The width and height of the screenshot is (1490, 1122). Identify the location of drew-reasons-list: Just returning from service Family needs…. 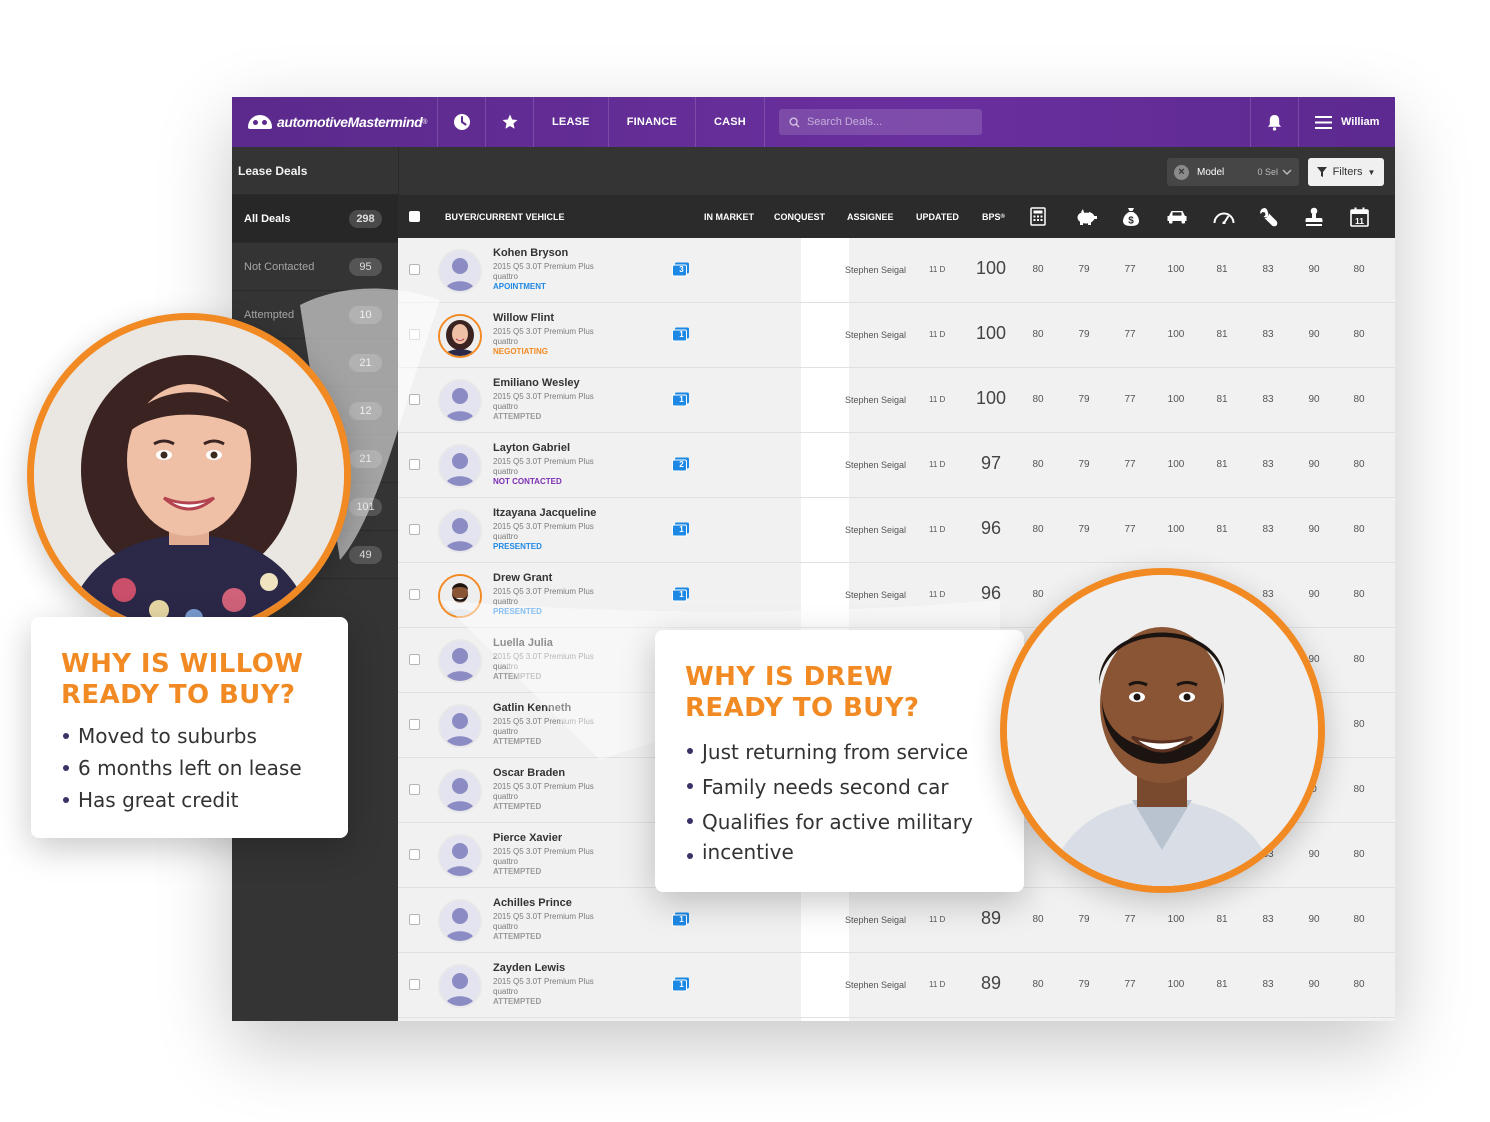
(854, 799).